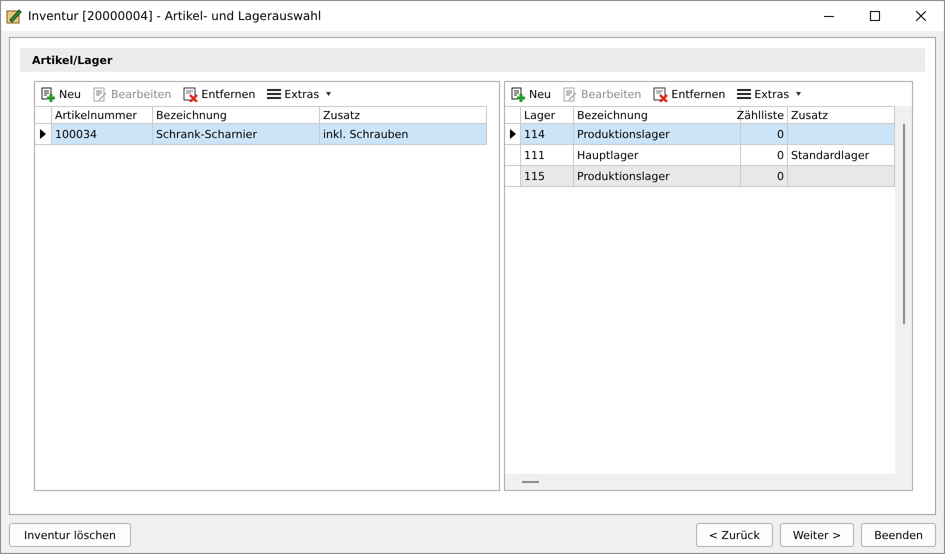 Image resolution: width=945 pixels, height=554 pixels. I want to click on horizontal-scrollbar, so click(530, 482).